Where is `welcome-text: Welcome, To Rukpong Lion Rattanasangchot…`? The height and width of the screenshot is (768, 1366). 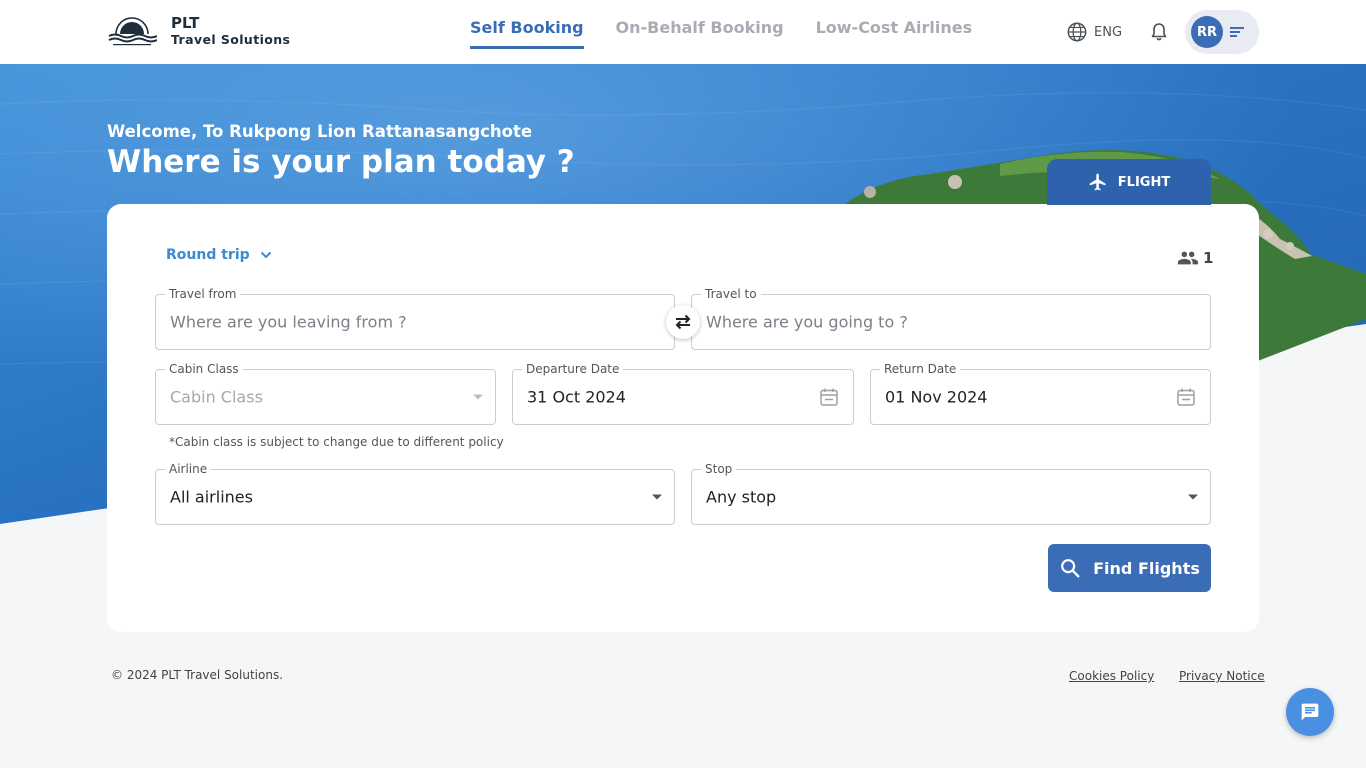
welcome-text: Welcome, To Rukpong Lion Rattanasangchot… is located at coordinates (320, 131).